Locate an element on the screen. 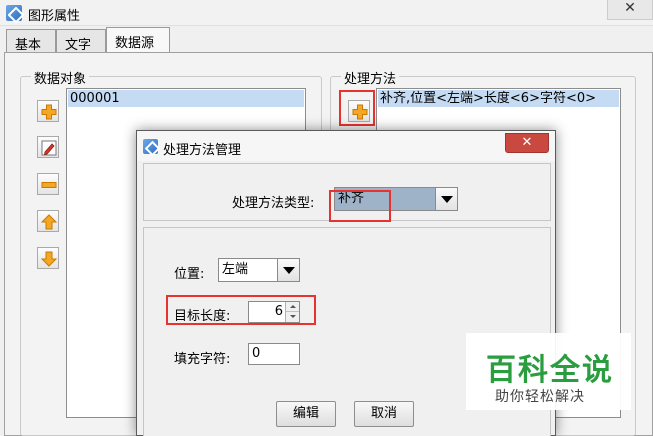 This screenshot has height=436, width=653. method-type-label: 处理方法类型: is located at coordinates (273, 203).